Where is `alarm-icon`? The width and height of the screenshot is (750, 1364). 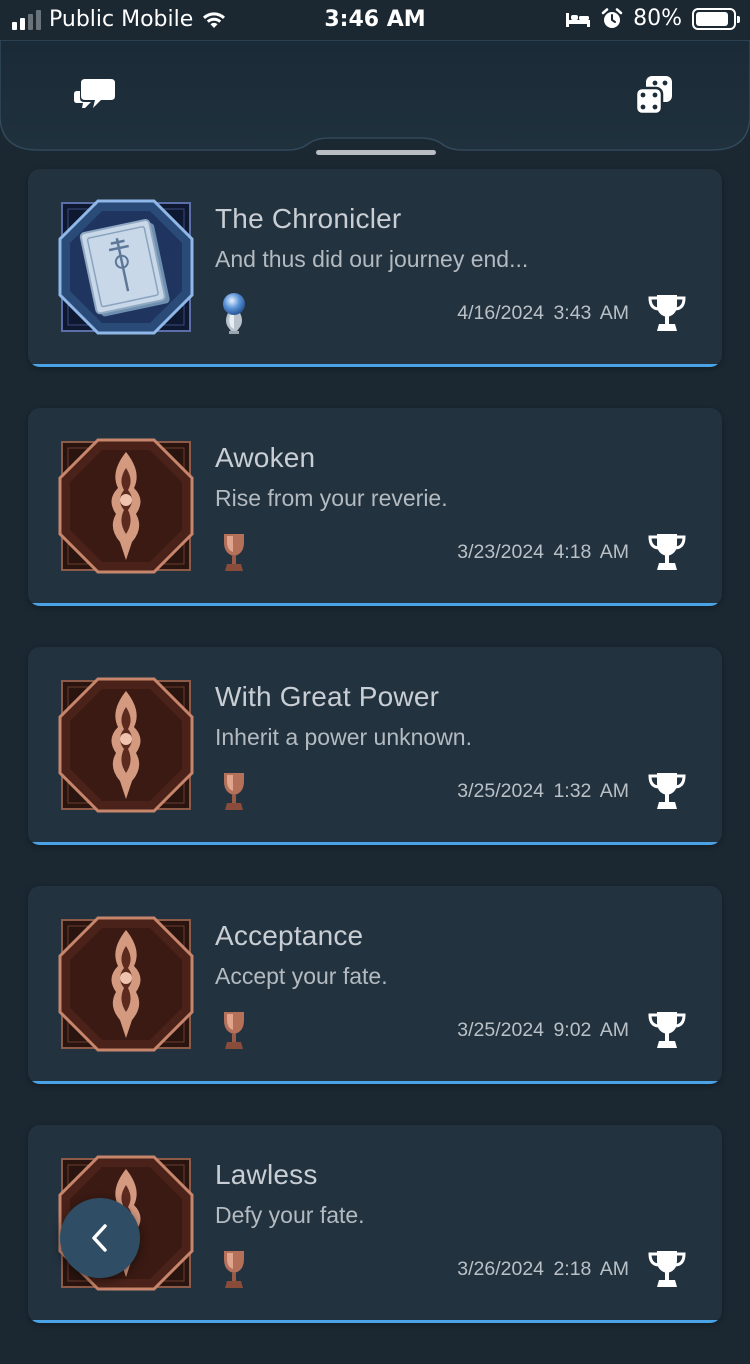
alarm-icon is located at coordinates (612, 17).